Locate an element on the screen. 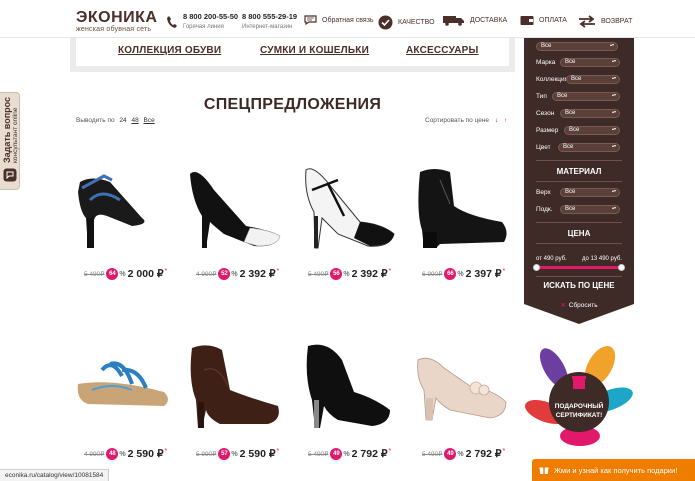  per-page-all: Все is located at coordinates (149, 120).